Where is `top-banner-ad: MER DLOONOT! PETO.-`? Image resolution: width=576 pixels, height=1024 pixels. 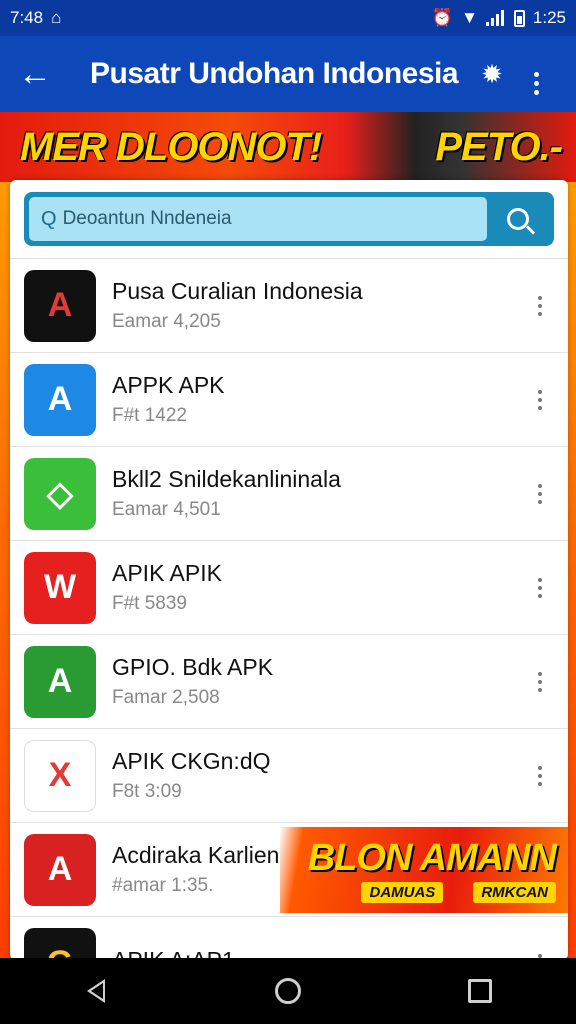
top-banner-ad: MER DLOONOT! PETO.- is located at coordinates (288, 147).